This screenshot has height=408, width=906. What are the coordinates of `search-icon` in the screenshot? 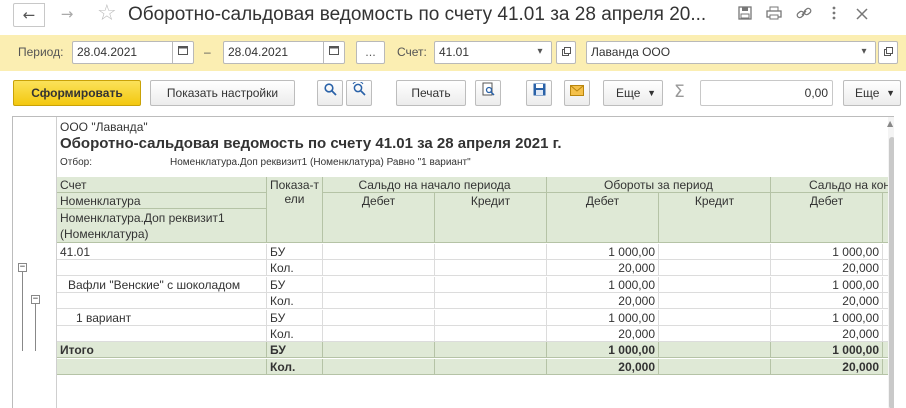 It's located at (330, 93).